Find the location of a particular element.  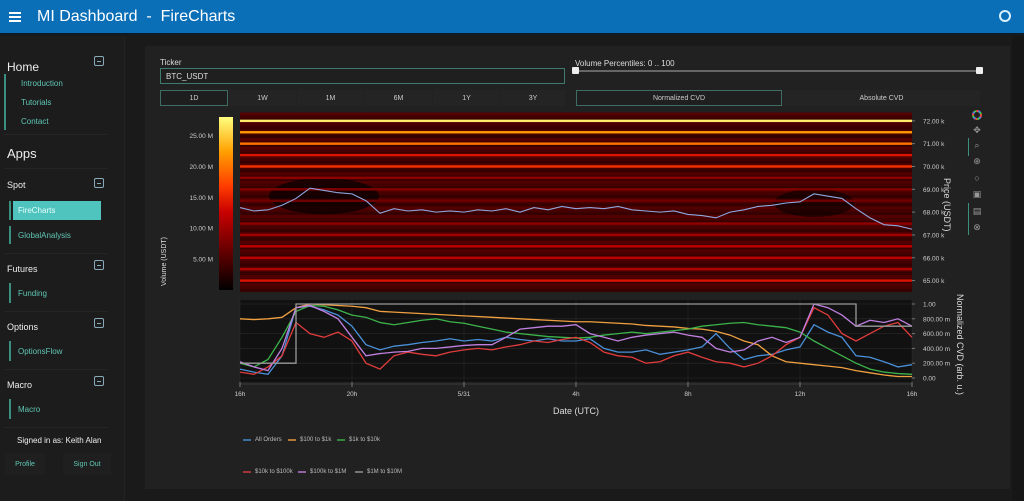

autoscale-icon: ○ is located at coordinates (977, 178).